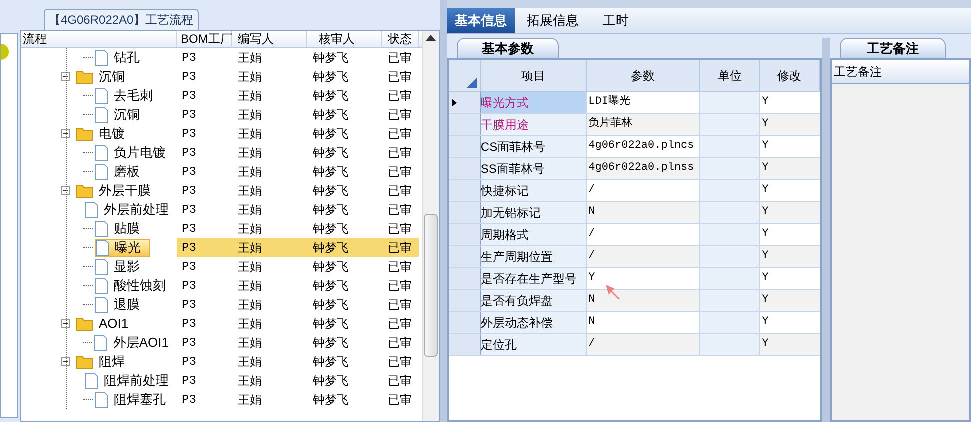 The image size is (971, 422). I want to click on tab: 拓展信息, so click(553, 20).